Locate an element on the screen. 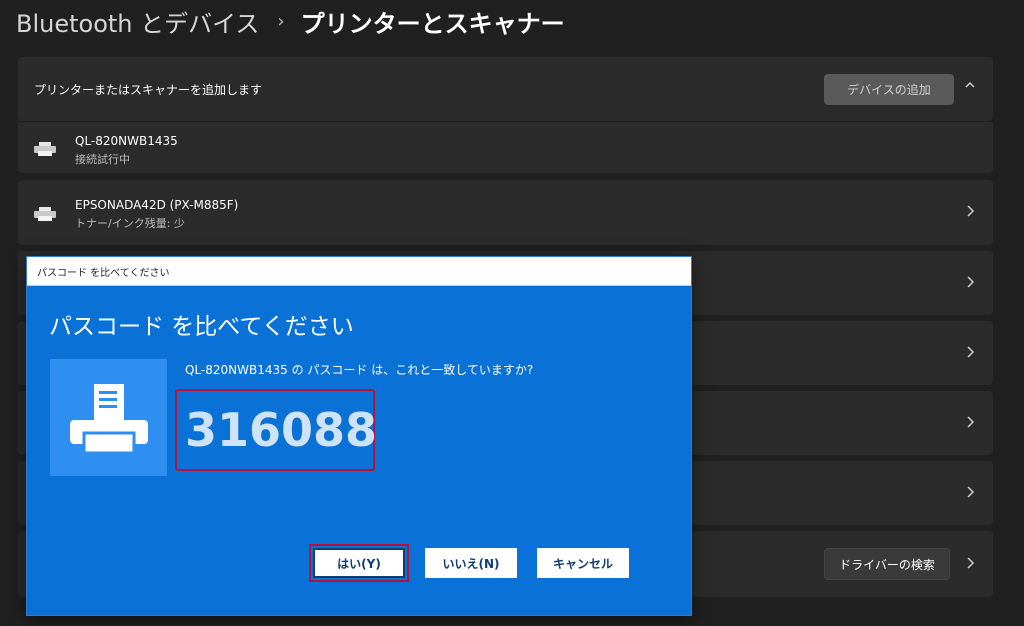 Image resolution: width=1024 pixels, height=626 pixels. page-title: プリンターとスキャナー is located at coordinates (432, 23).